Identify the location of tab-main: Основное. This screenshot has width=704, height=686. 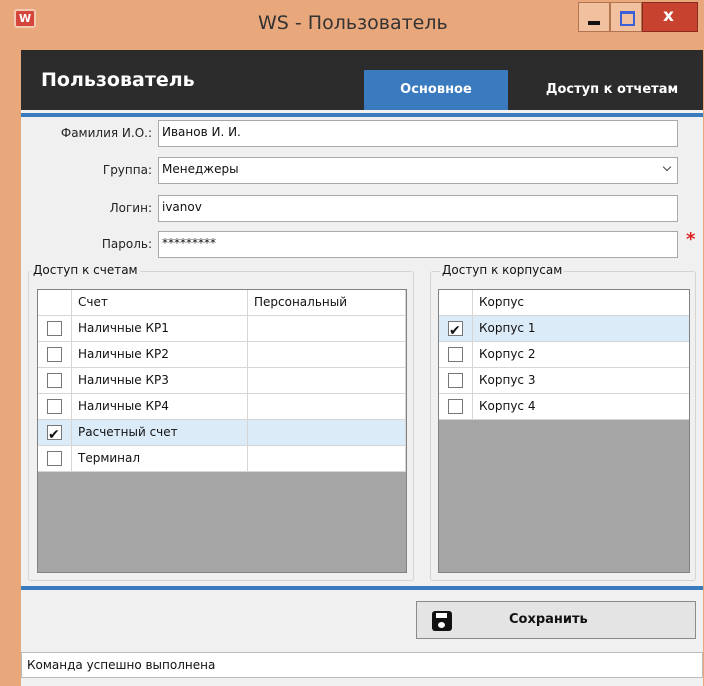
(436, 90).